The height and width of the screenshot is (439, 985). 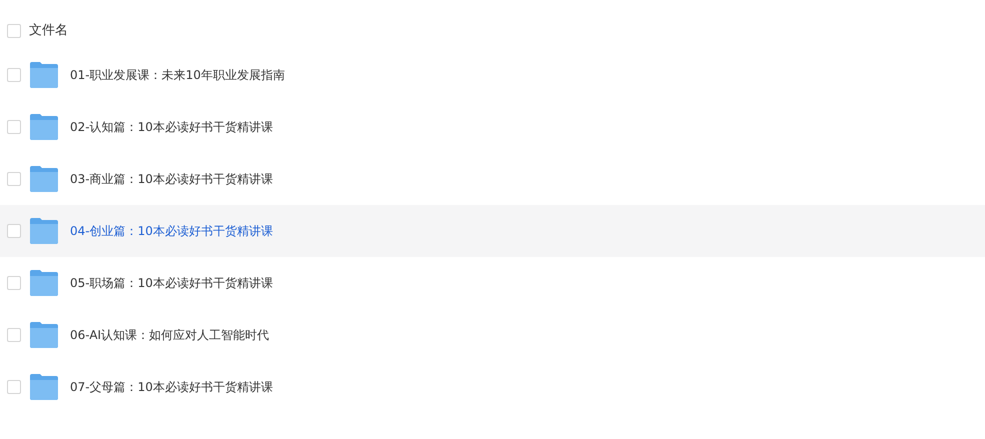 What do you see at coordinates (171, 231) in the screenshot?
I see `folder-name: 04-创业篇：10本必读好书干货精讲课` at bounding box center [171, 231].